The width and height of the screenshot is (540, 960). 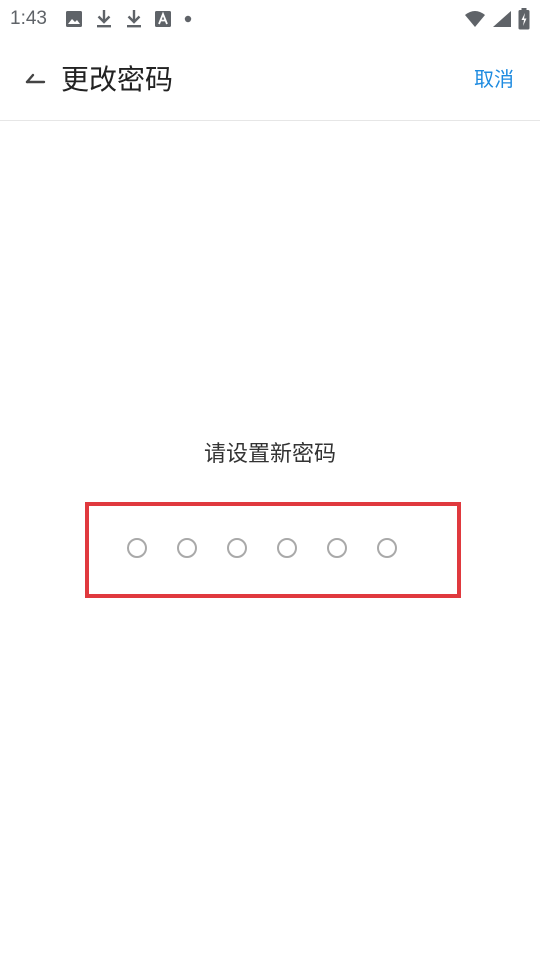 What do you see at coordinates (162, 19) in the screenshot?
I see `font-icon` at bounding box center [162, 19].